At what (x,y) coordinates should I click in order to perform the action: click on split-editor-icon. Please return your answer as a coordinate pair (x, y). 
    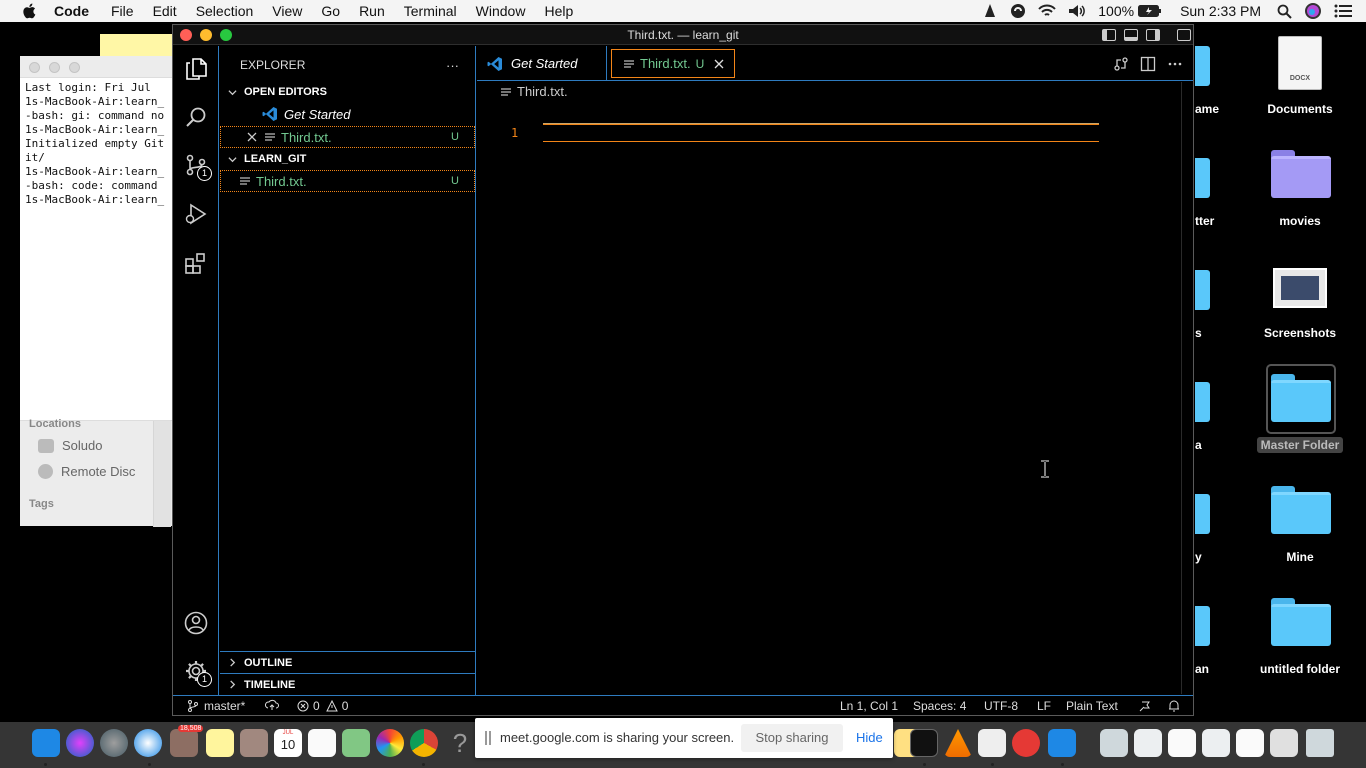
    Looking at the image, I should click on (1148, 64).